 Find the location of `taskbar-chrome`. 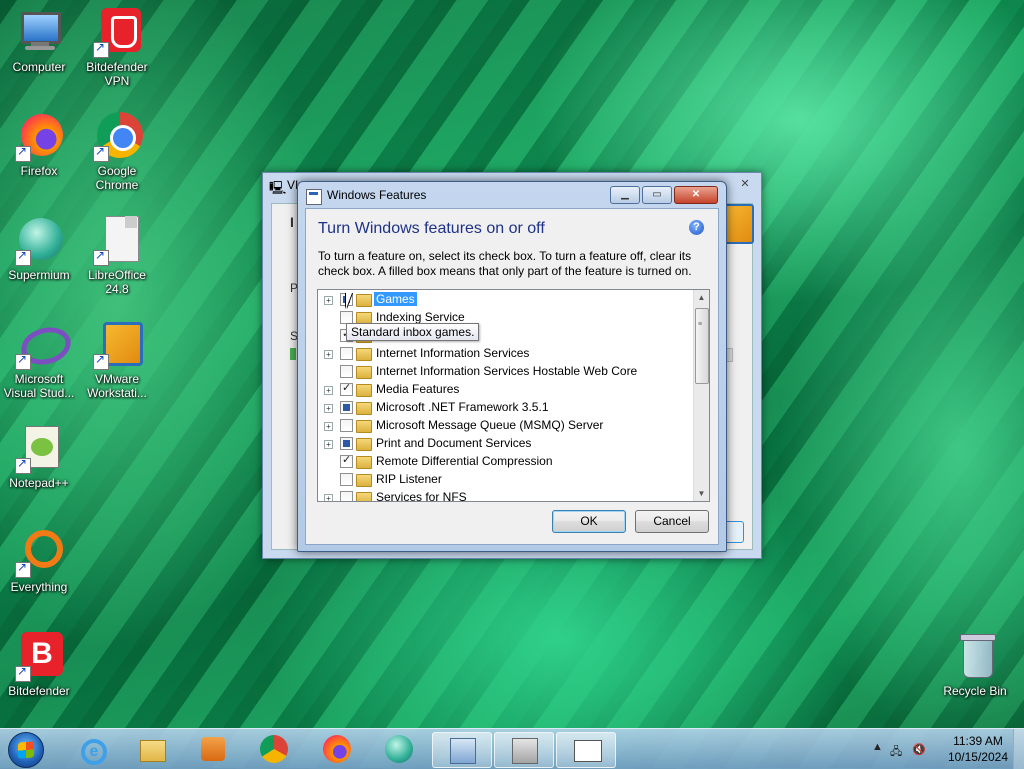

taskbar-chrome is located at coordinates (274, 749).